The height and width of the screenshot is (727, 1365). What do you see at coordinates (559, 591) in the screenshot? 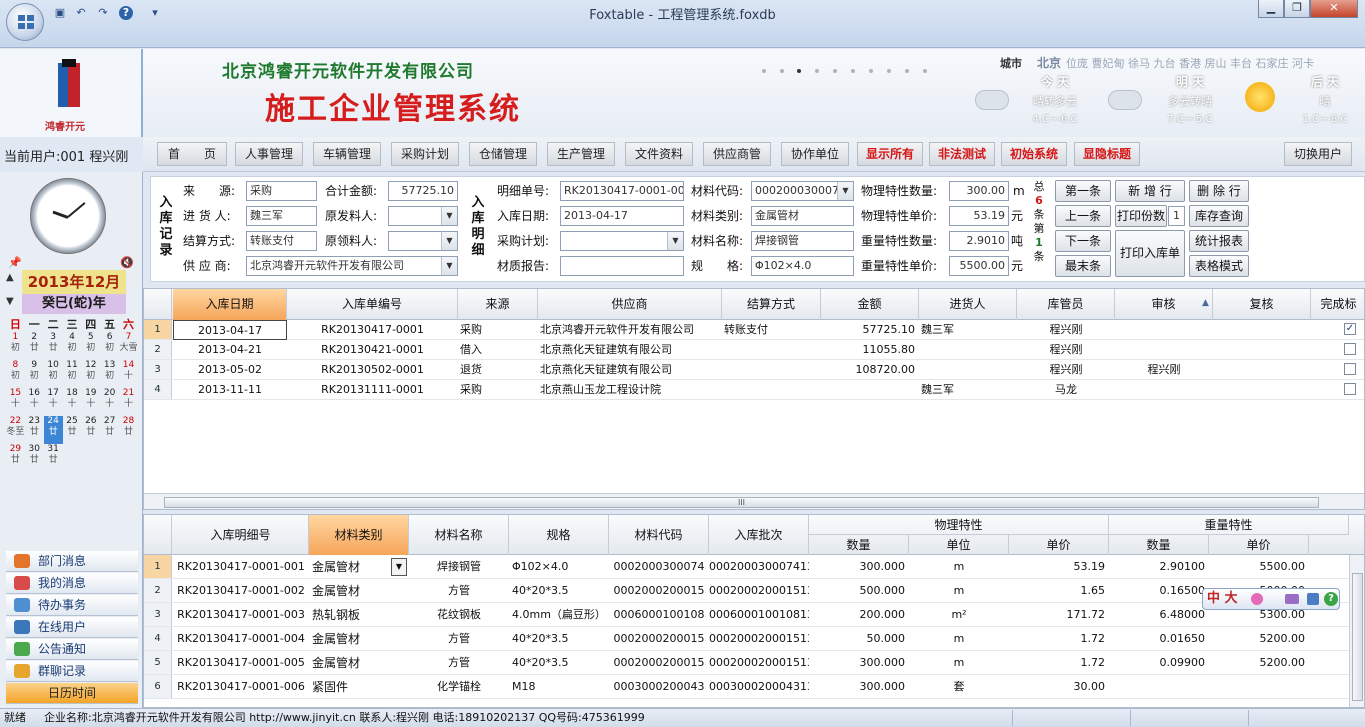
I see `table-cell: 40*20*3.5` at bounding box center [559, 591].